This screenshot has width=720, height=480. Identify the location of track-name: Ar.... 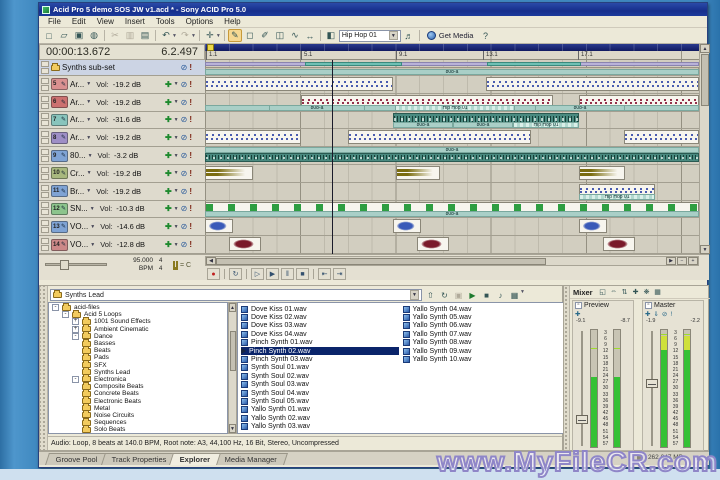
(77, 102).